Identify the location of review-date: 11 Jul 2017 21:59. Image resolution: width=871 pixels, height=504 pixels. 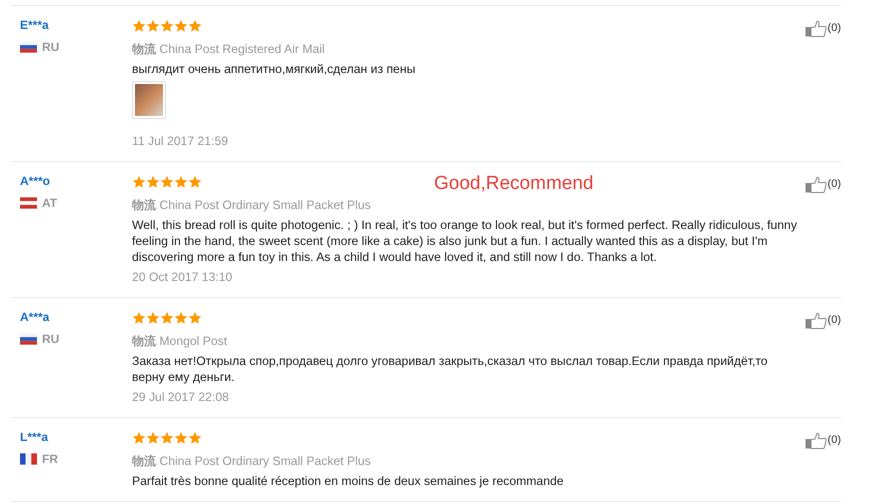
(180, 141).